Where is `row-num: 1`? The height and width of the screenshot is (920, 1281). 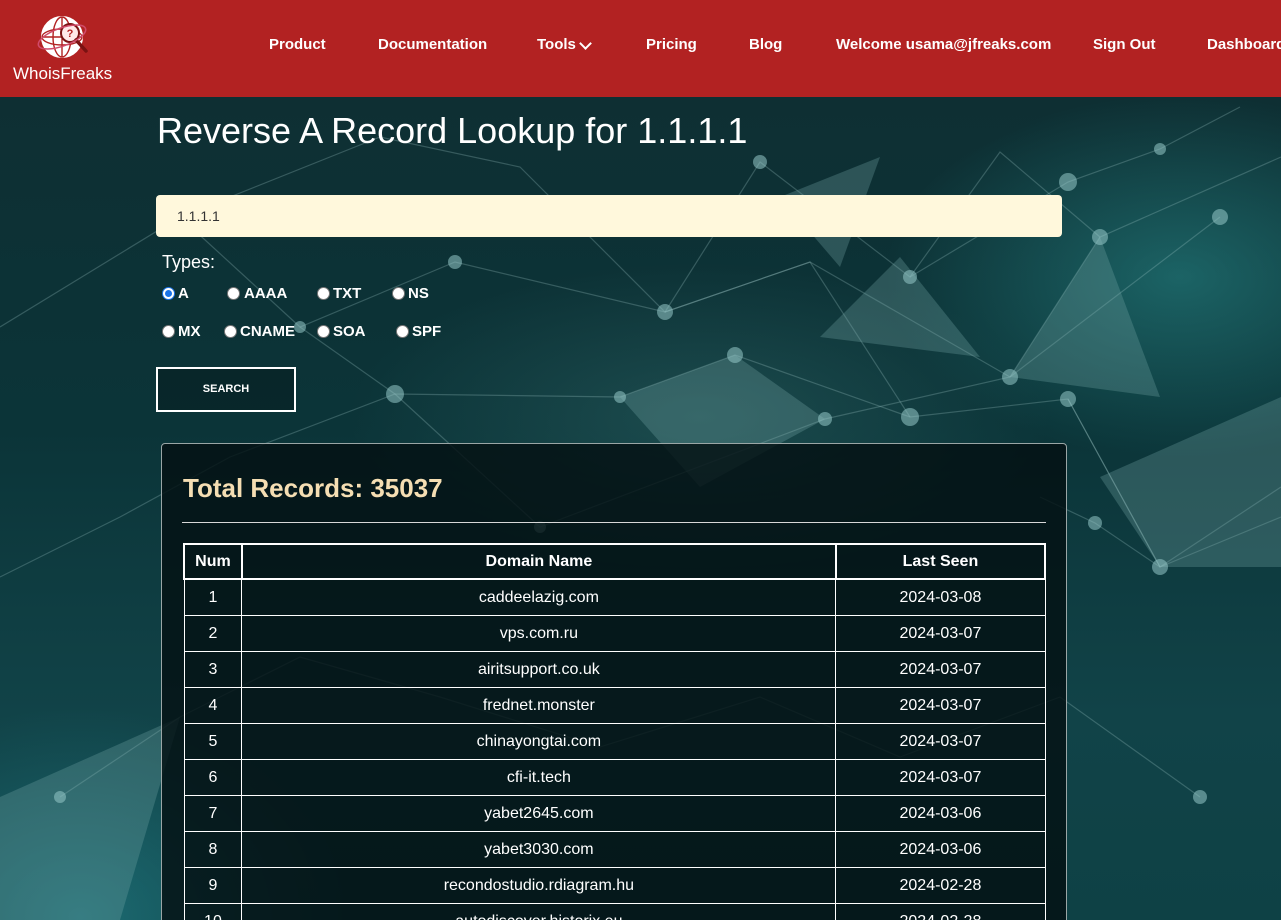
row-num: 1 is located at coordinates (213, 597).